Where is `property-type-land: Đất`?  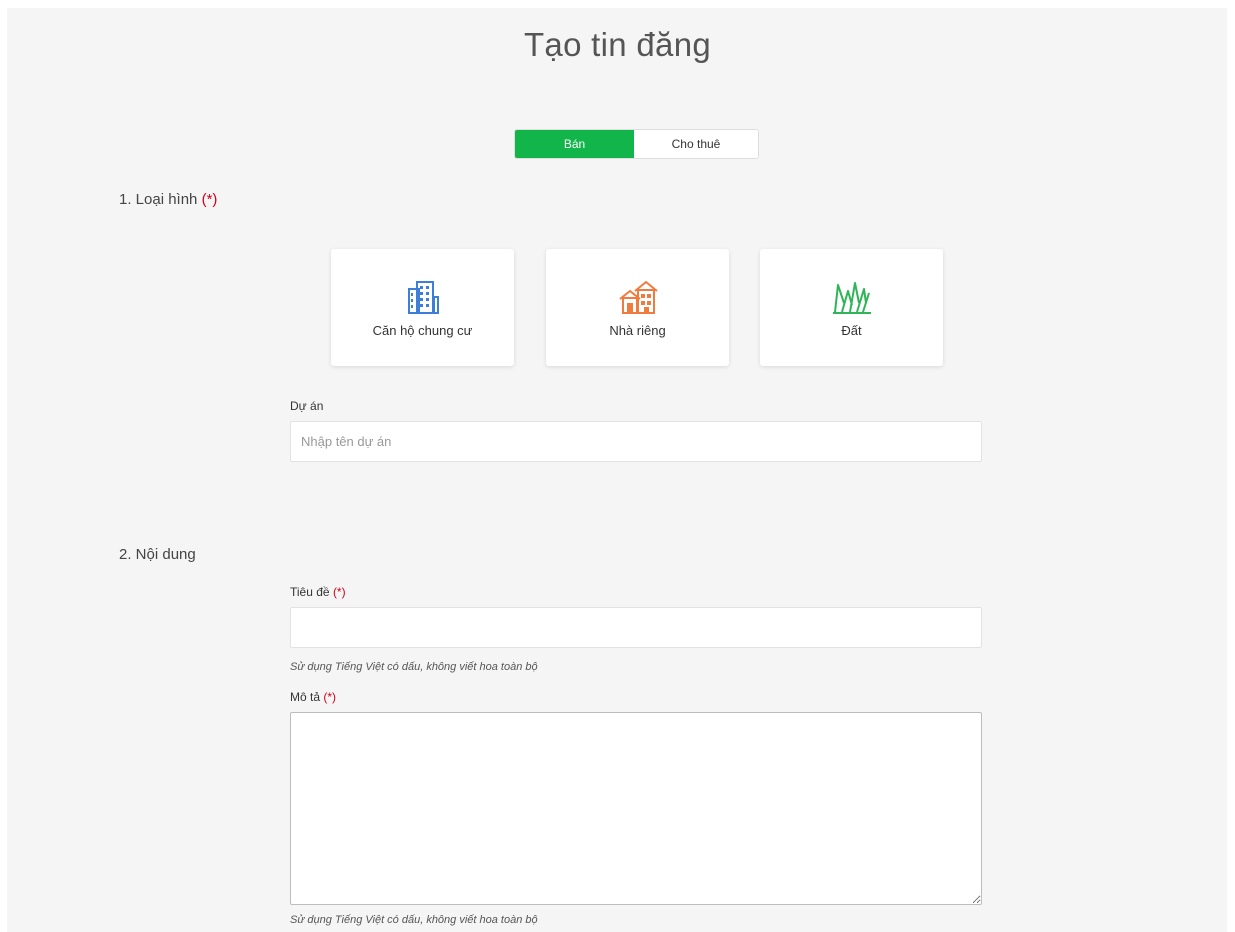 property-type-land: Đất is located at coordinates (851, 307).